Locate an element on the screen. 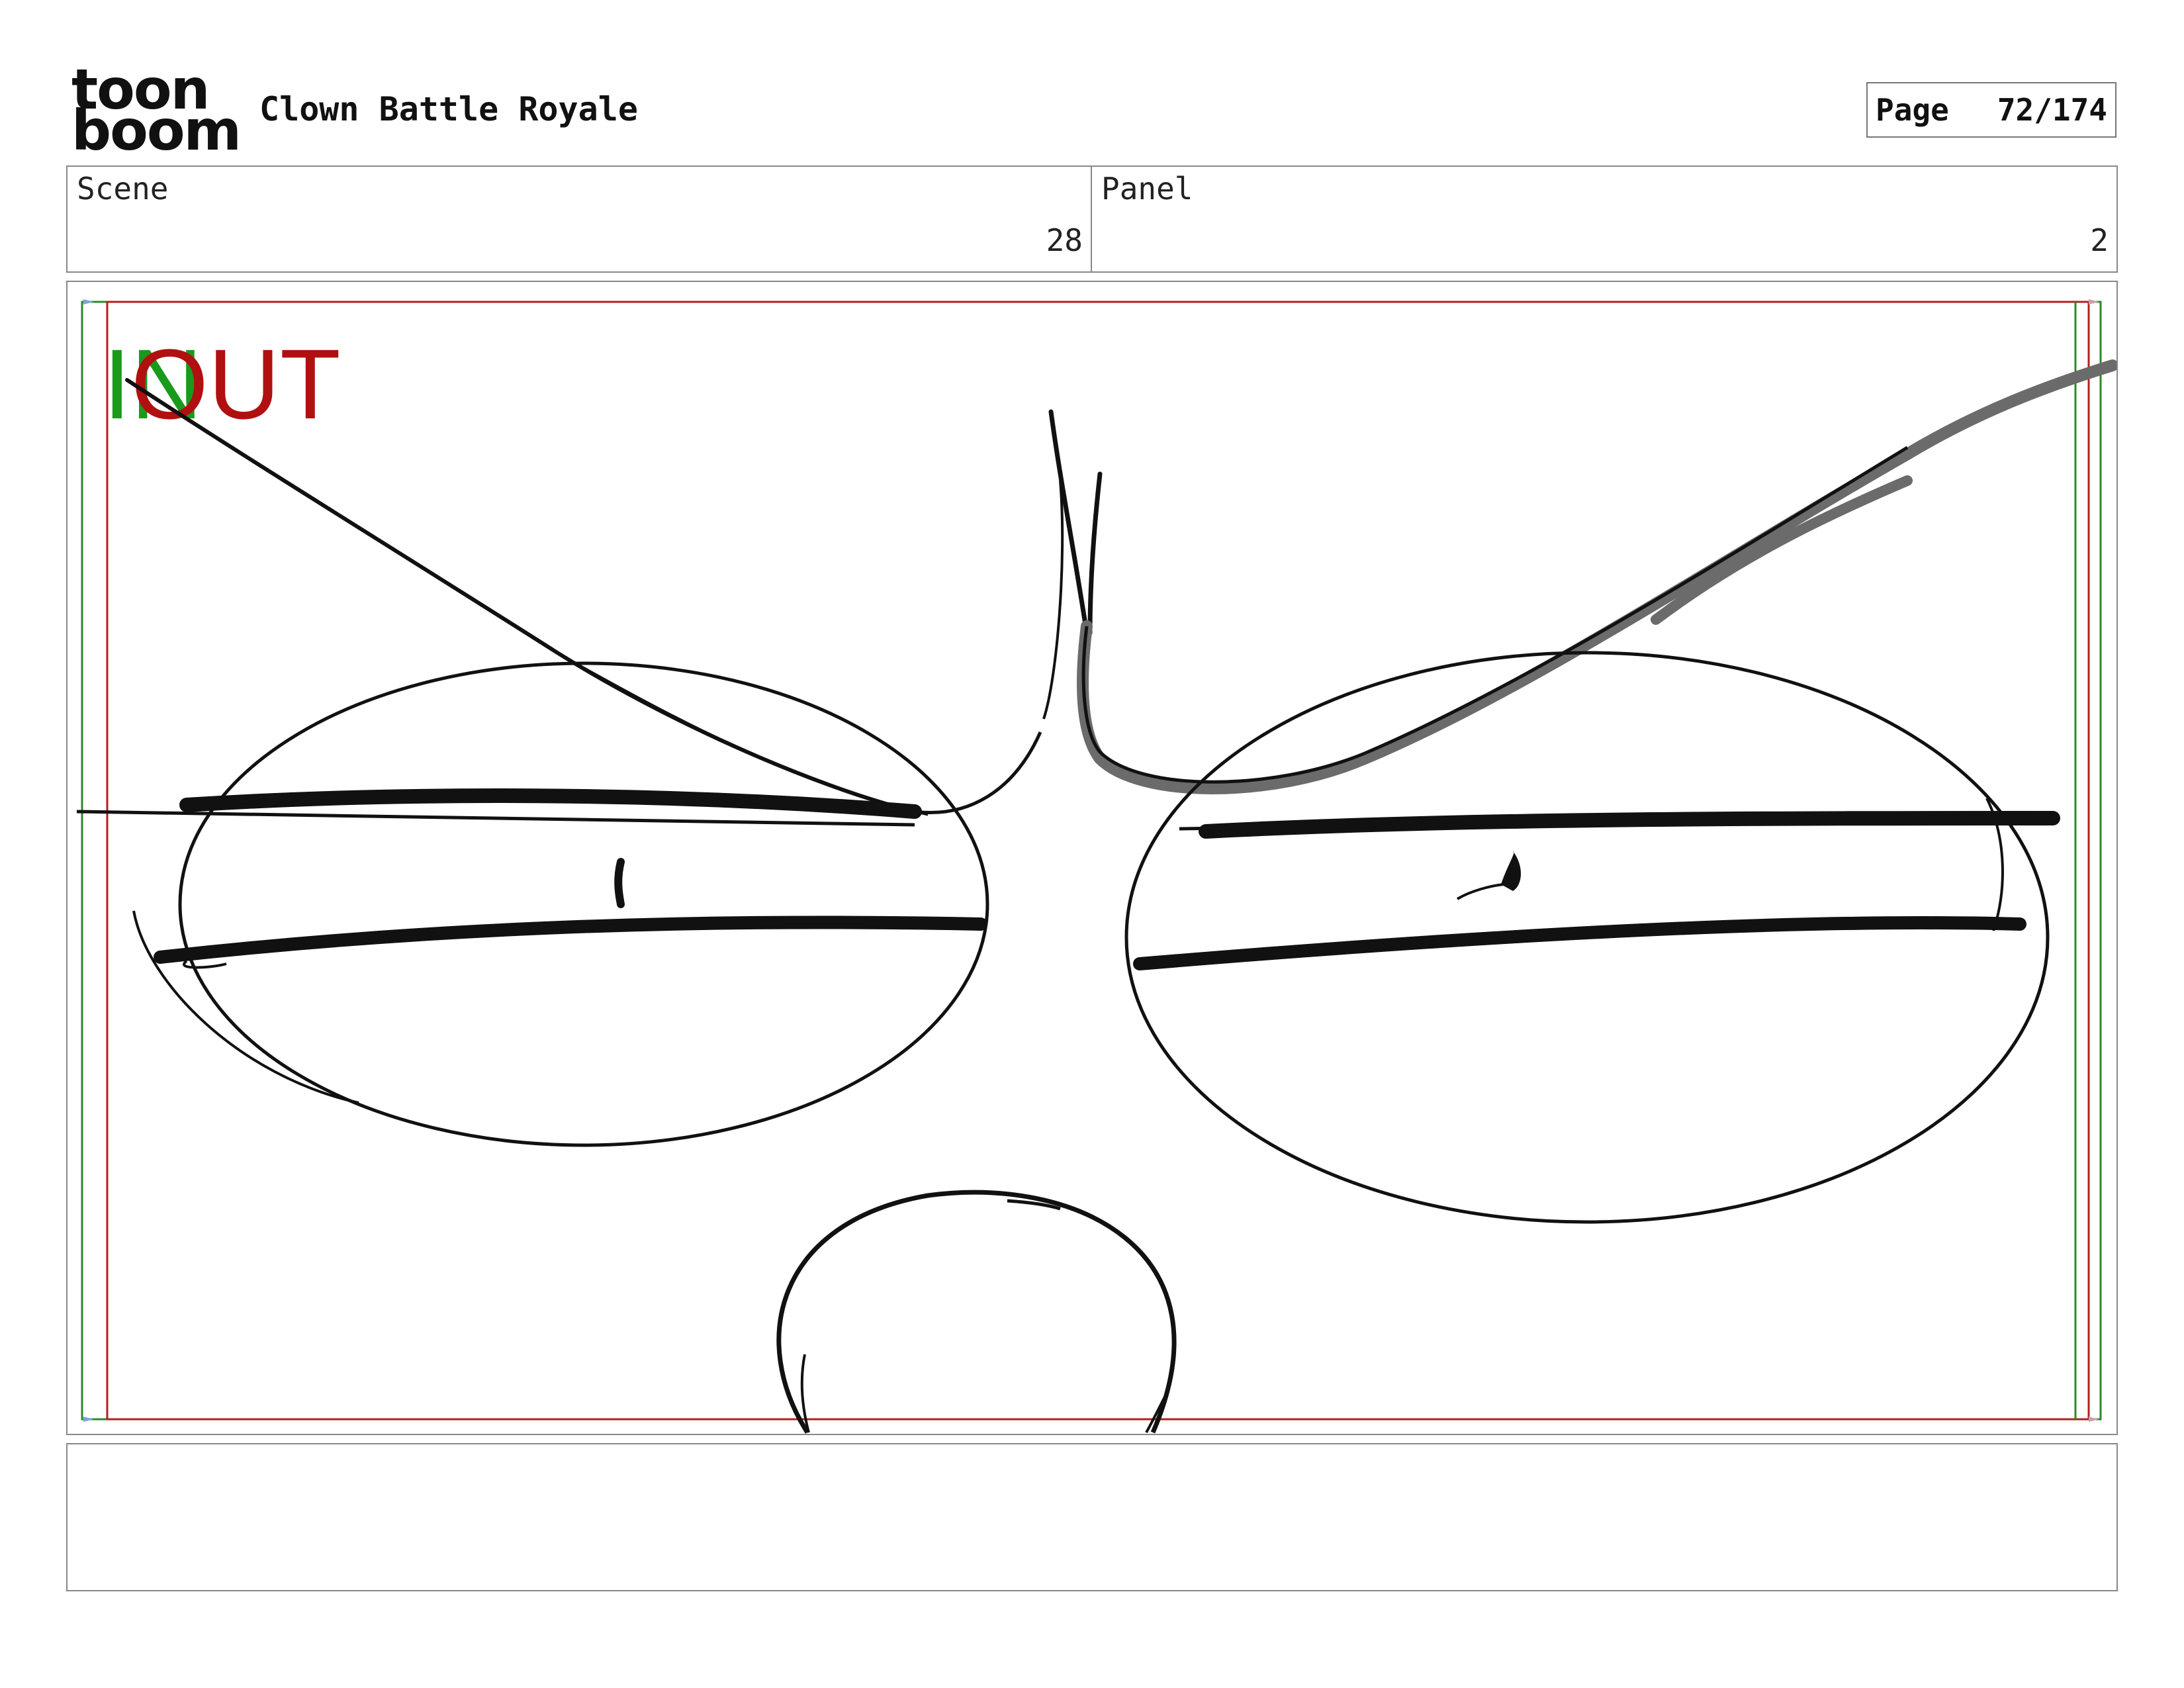 This screenshot has height=1688, width=2184. logo-line-bottom: boom is located at coordinates (156, 130).